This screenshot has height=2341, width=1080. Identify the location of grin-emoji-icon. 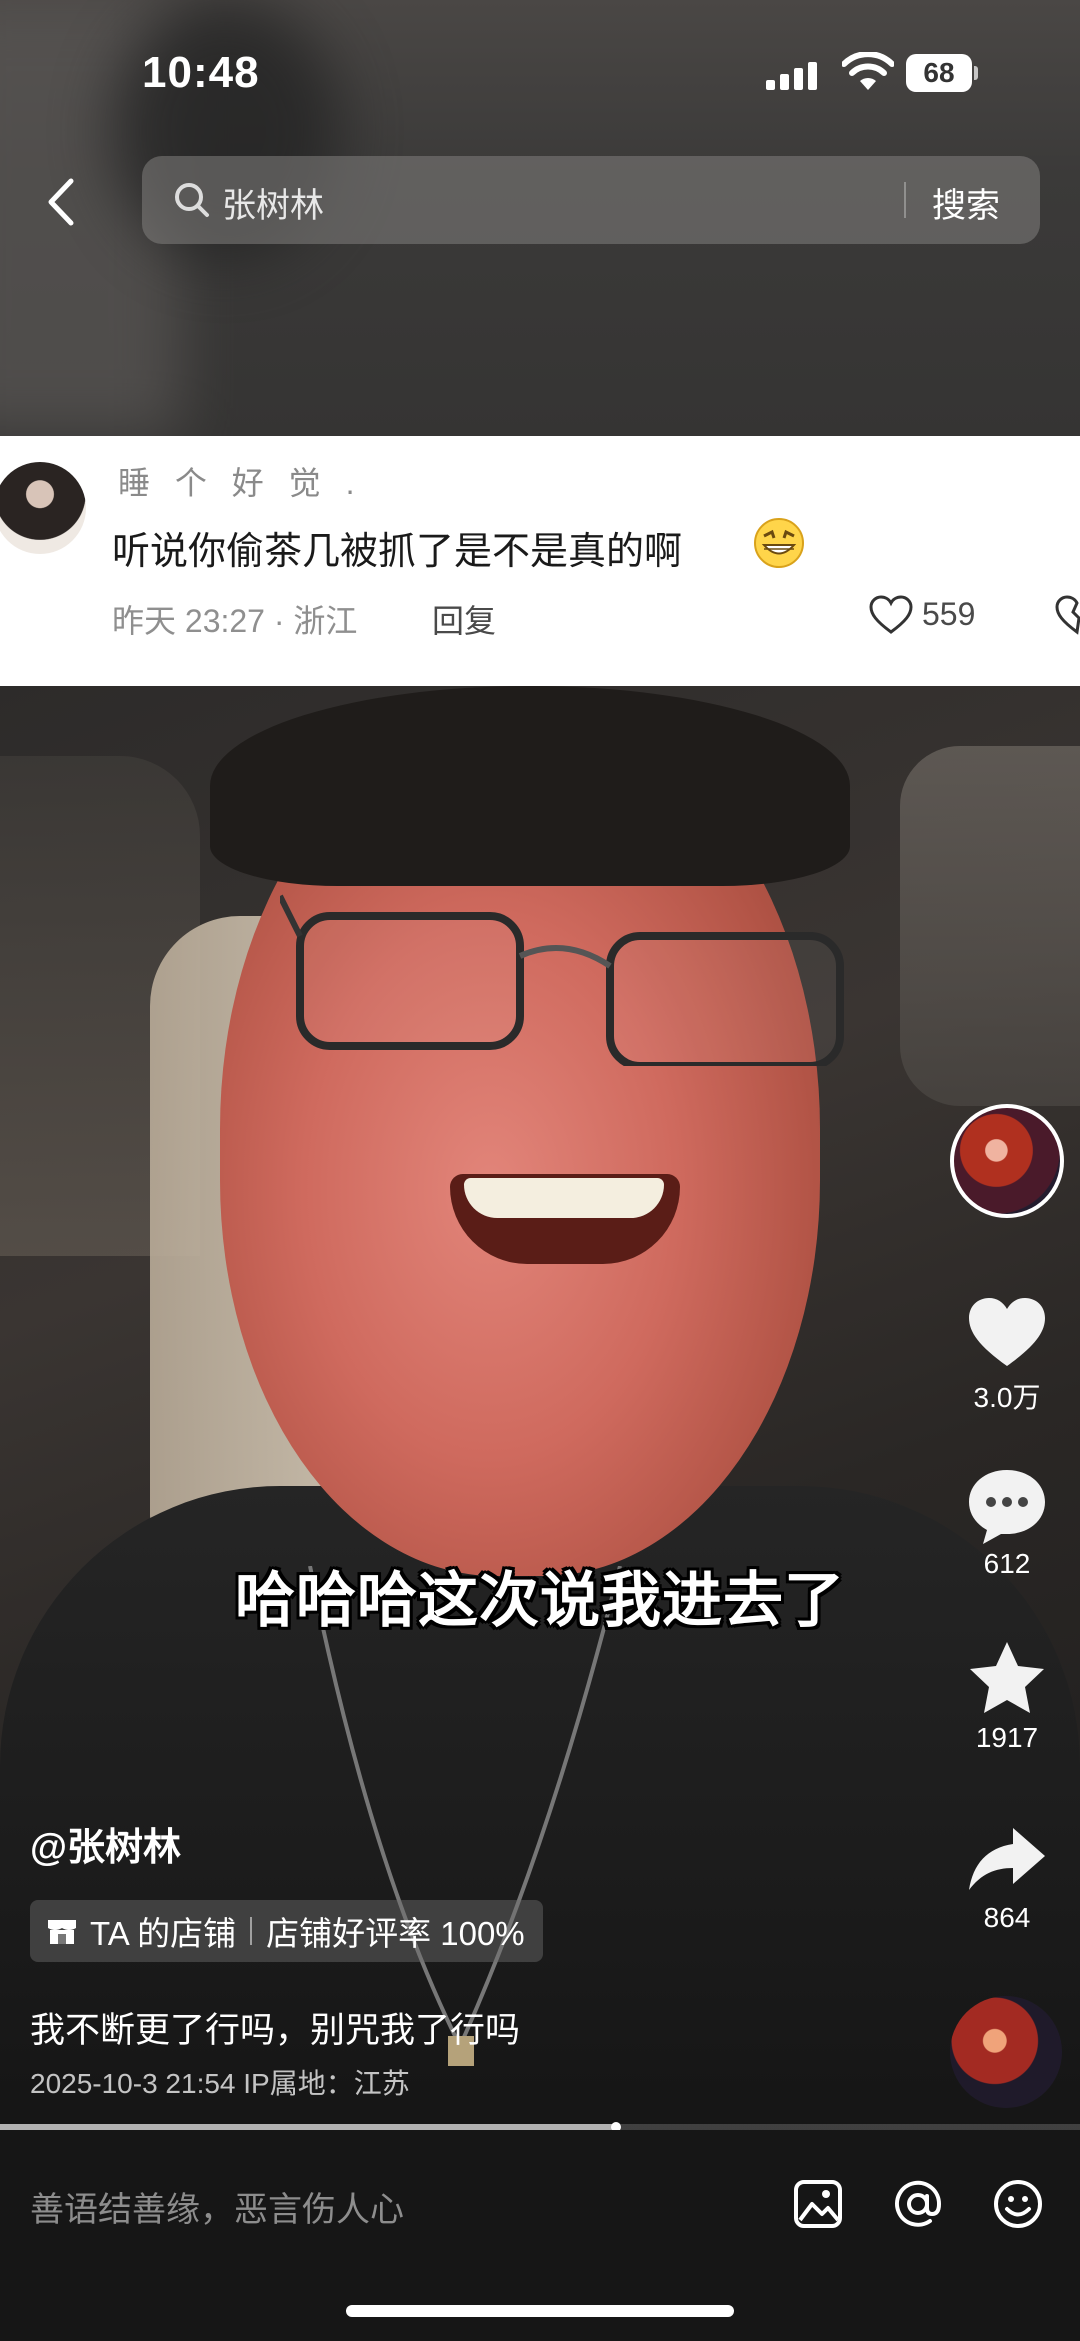
(779, 543).